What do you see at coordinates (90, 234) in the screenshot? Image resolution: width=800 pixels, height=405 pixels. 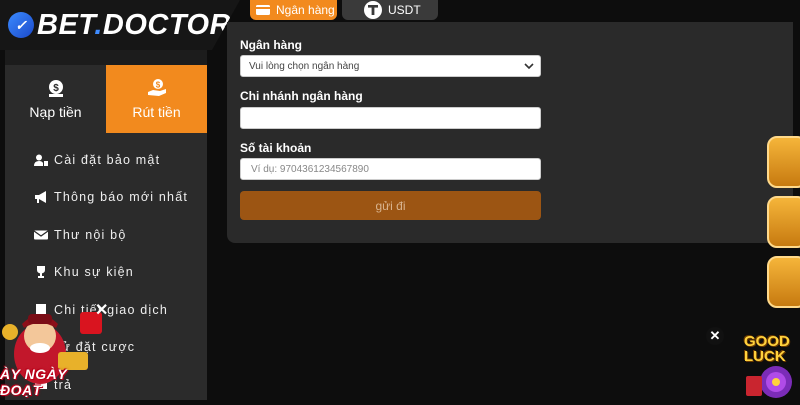 I see `menu-item-label: Thư nội bộ` at bounding box center [90, 234].